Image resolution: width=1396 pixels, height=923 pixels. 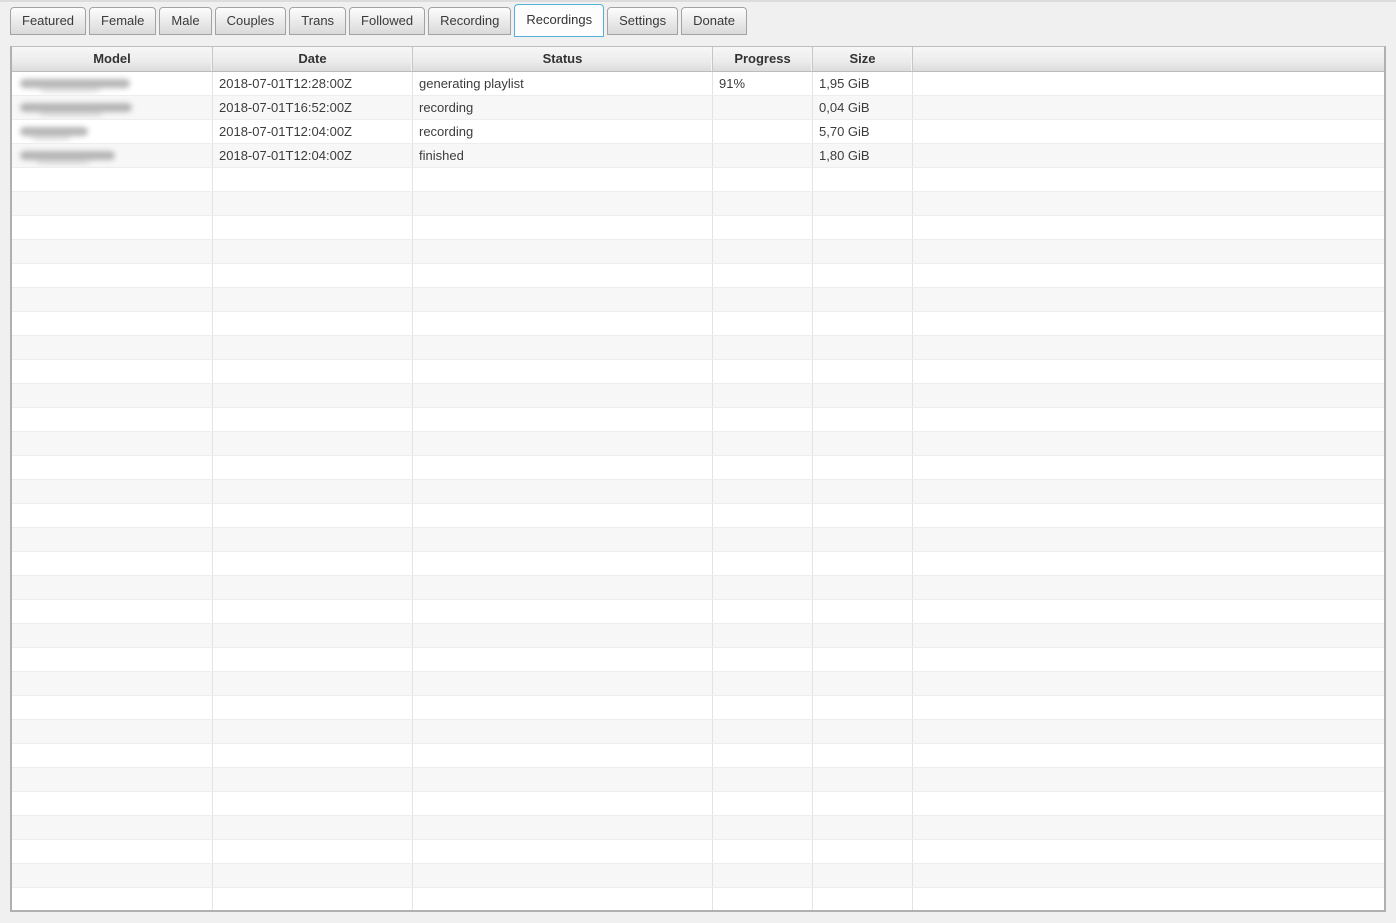 What do you see at coordinates (318, 21) in the screenshot?
I see `tab-trans: Trans` at bounding box center [318, 21].